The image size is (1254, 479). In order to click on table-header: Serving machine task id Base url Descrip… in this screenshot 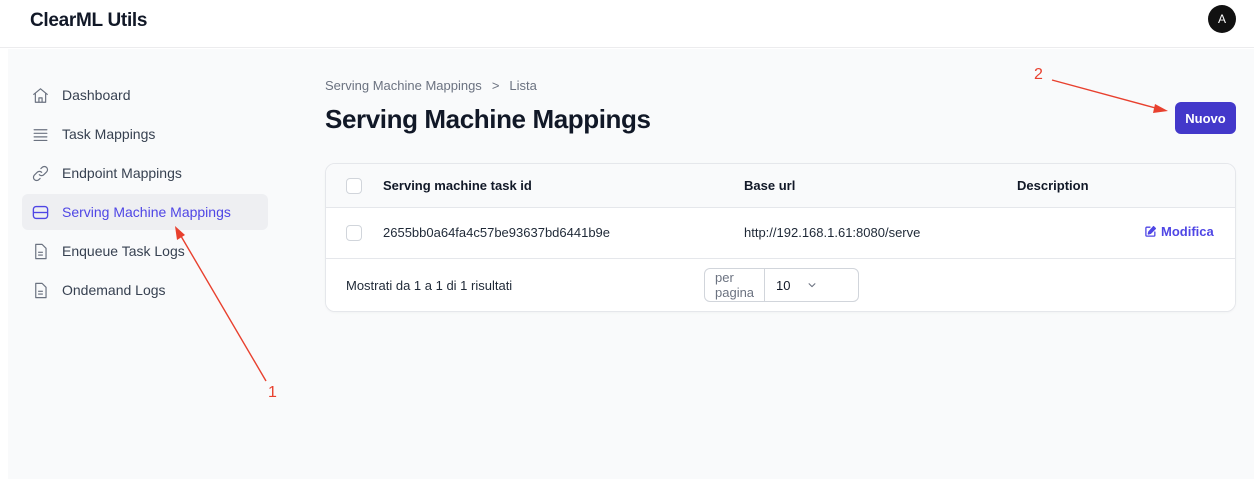, I will do `click(780, 186)`.